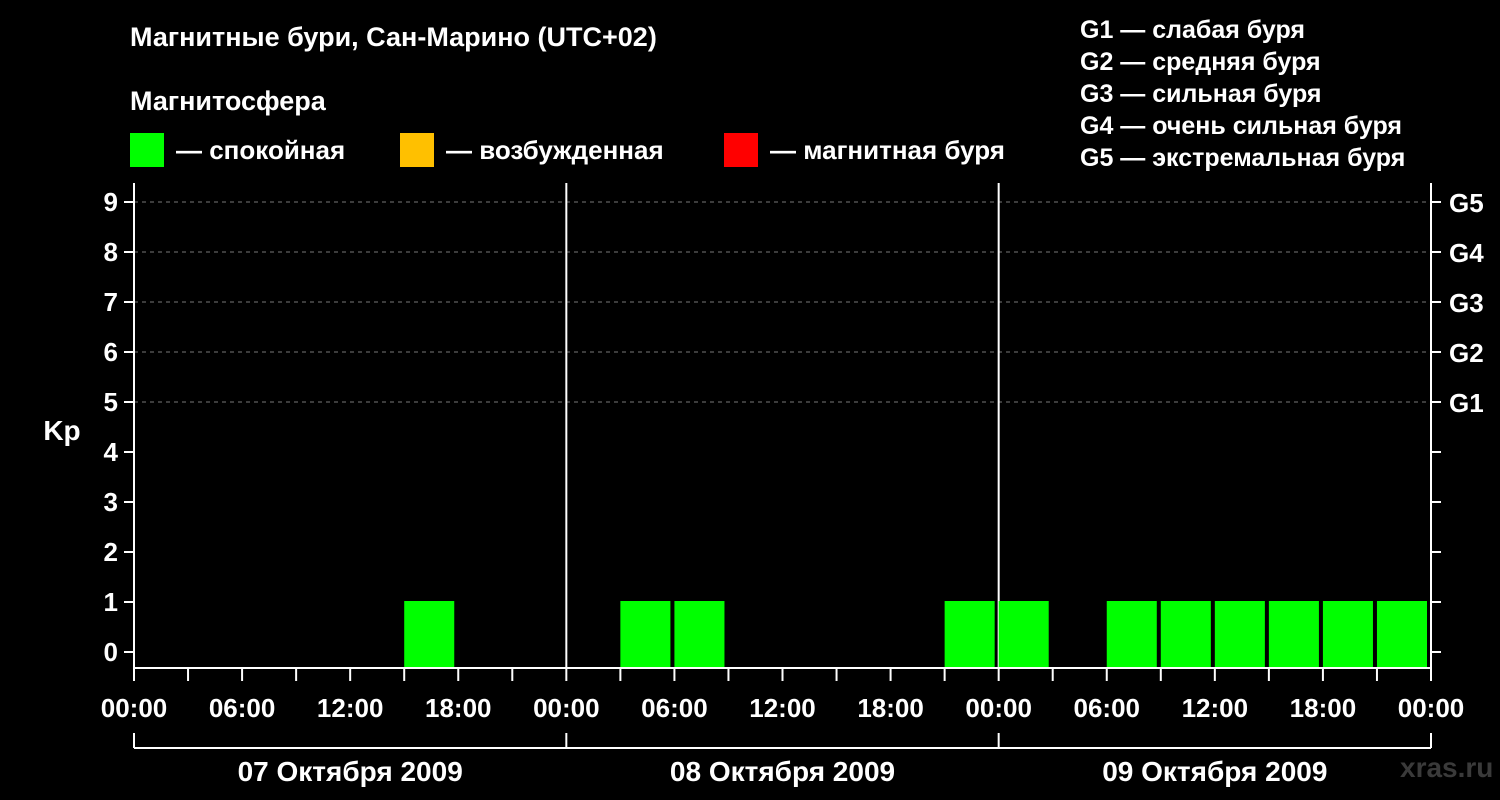 The width and height of the screenshot is (1500, 800). Describe the element at coordinates (111, 202) in the screenshot. I see `y-tick-label: 9` at that location.